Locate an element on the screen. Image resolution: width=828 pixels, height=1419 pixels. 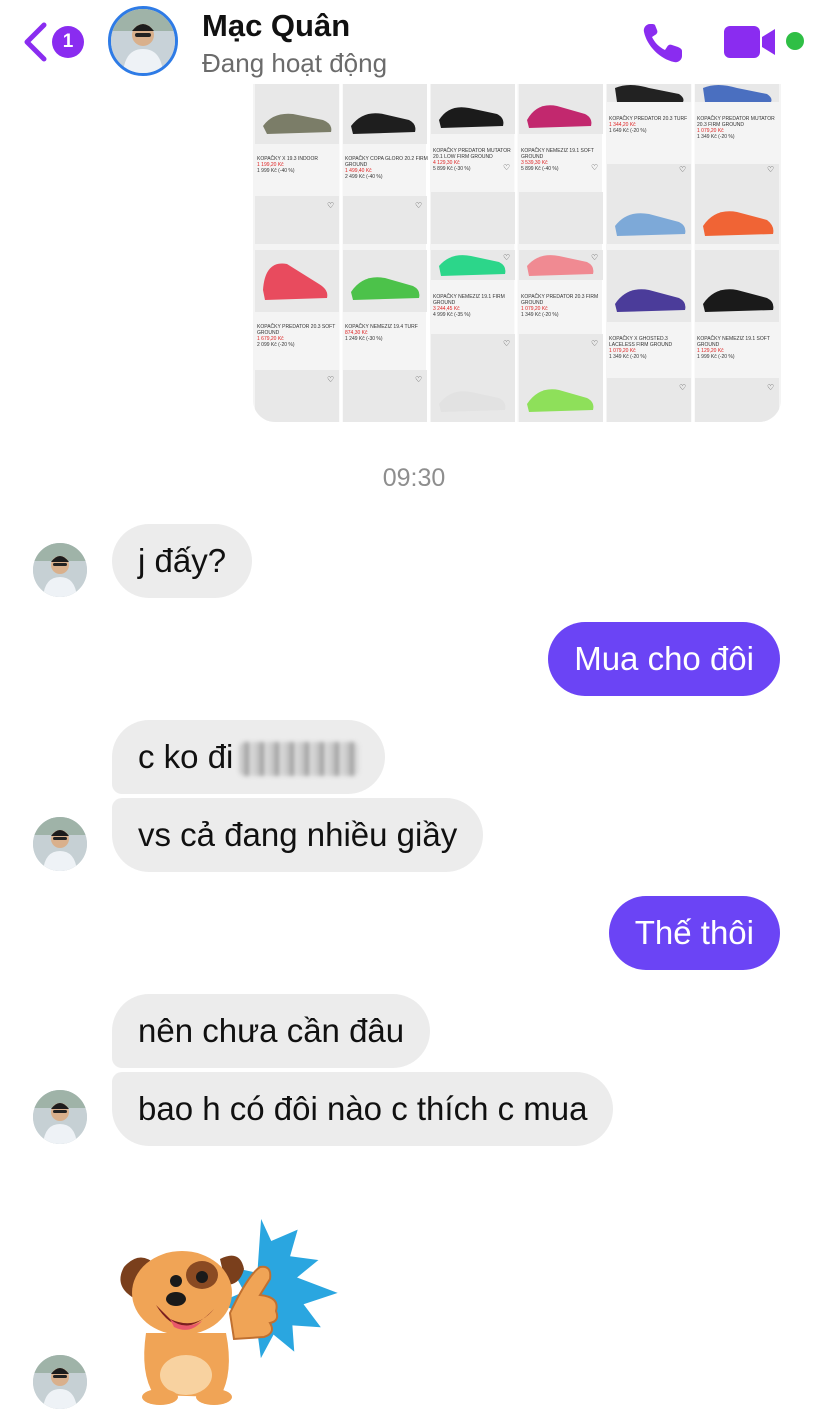
contact-name: Mạc Quân is located at coordinates (276, 26).